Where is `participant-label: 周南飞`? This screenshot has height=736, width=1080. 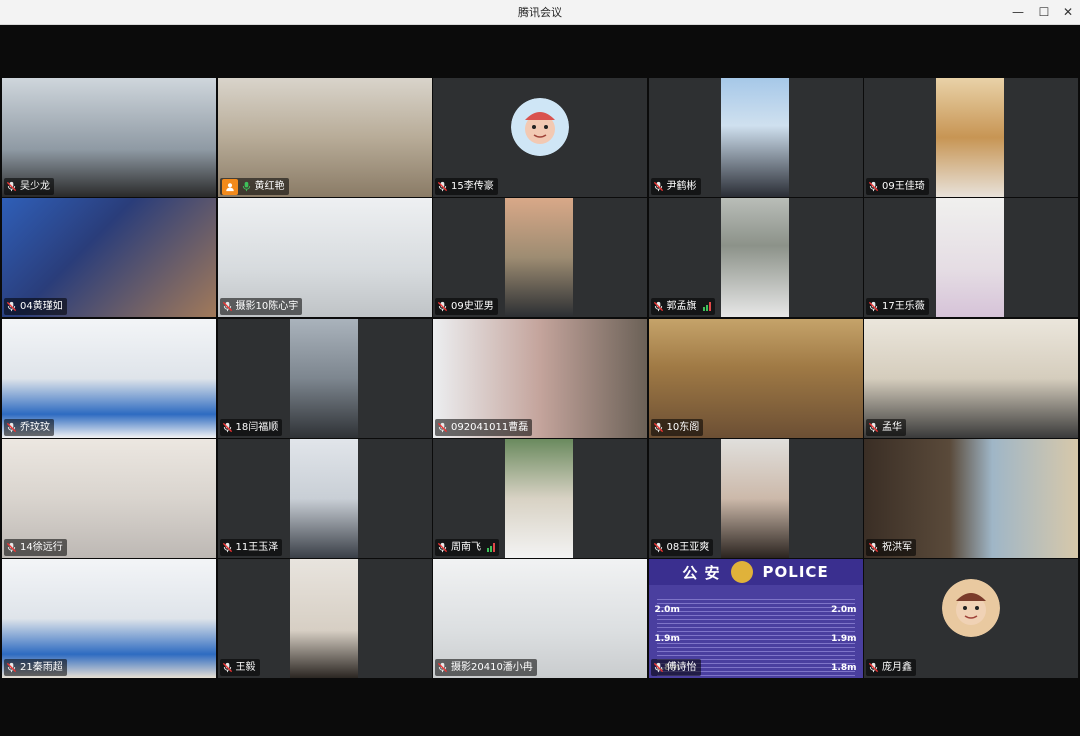
participant-label: 周南飞 is located at coordinates (467, 547).